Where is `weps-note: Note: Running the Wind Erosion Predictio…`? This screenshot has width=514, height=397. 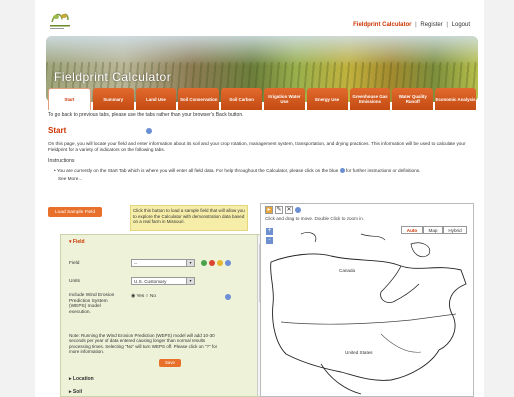
weps-note: Note: Running the Wind Erosion Predictio… is located at coordinates (143, 344).